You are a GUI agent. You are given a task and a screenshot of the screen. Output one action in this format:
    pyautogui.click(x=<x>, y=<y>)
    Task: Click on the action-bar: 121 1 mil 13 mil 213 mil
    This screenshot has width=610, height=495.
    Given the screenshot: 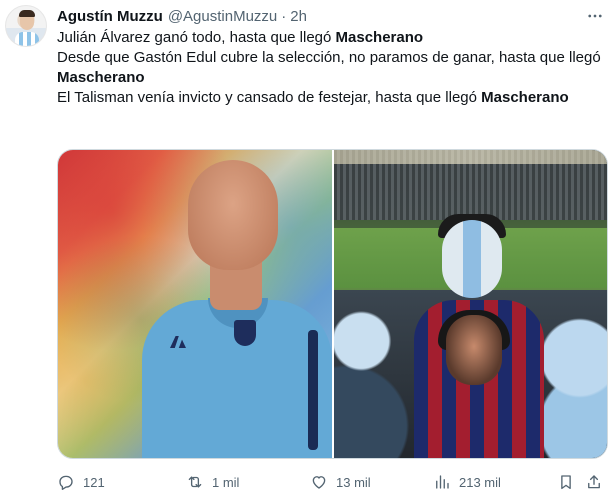 What is the action you would take?
    pyautogui.click(x=332, y=482)
    